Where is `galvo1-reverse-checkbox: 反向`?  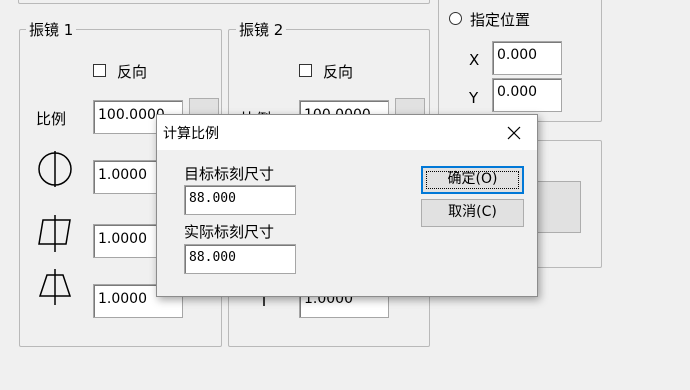 galvo1-reverse-checkbox: 反向 is located at coordinates (133, 71).